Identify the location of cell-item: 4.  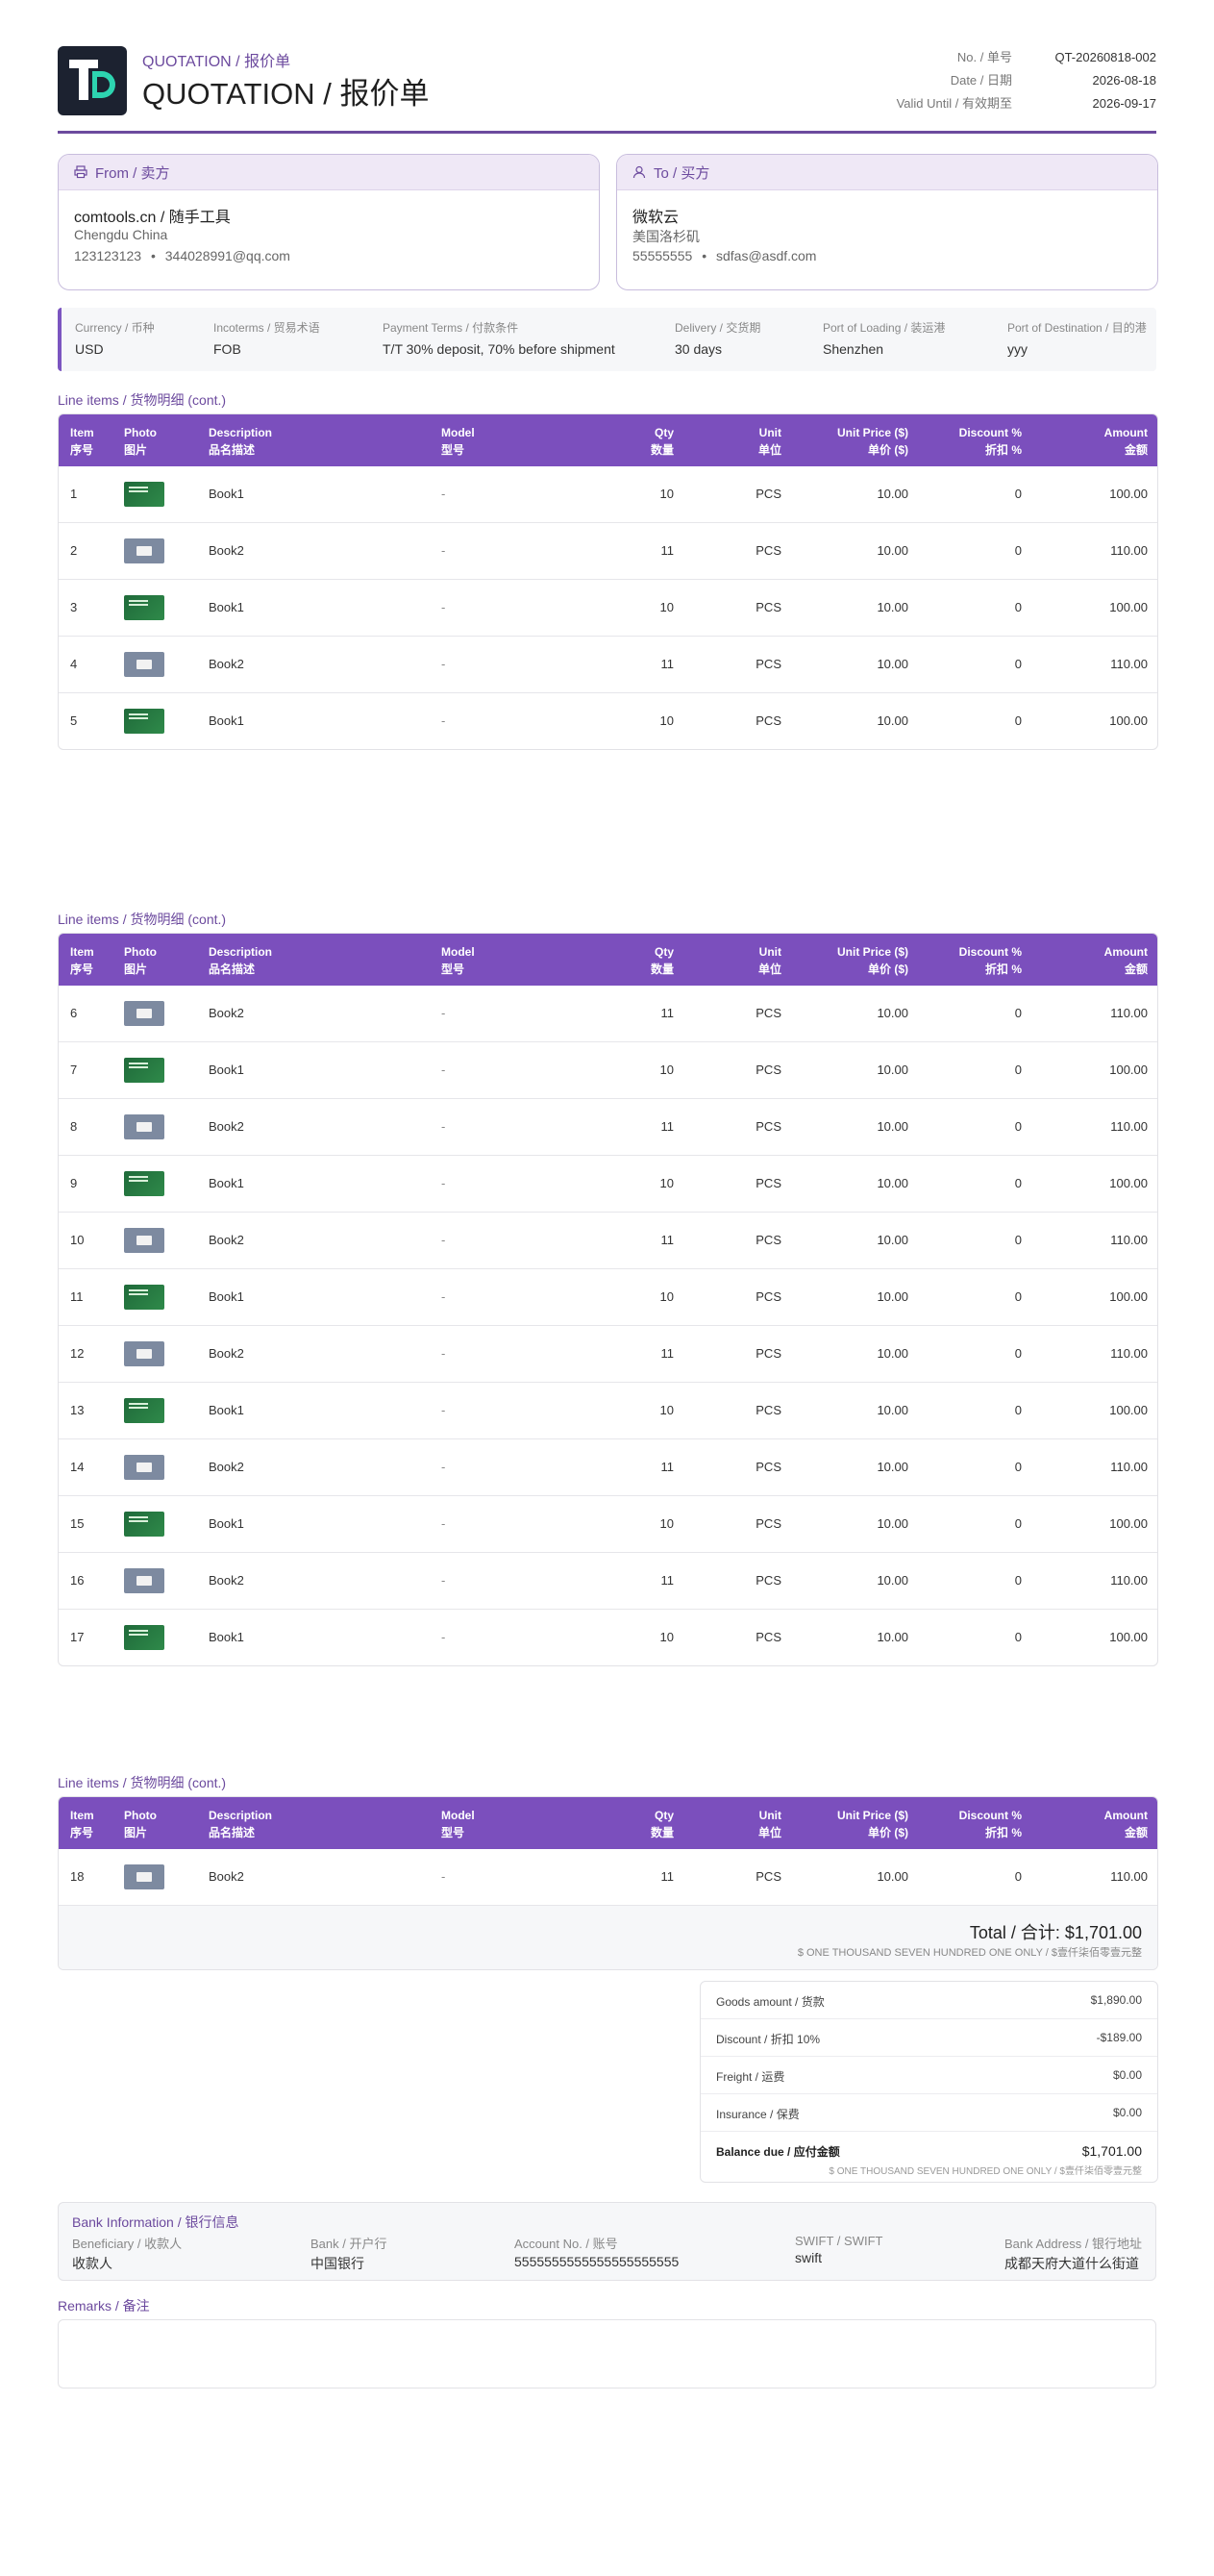
(74, 664).